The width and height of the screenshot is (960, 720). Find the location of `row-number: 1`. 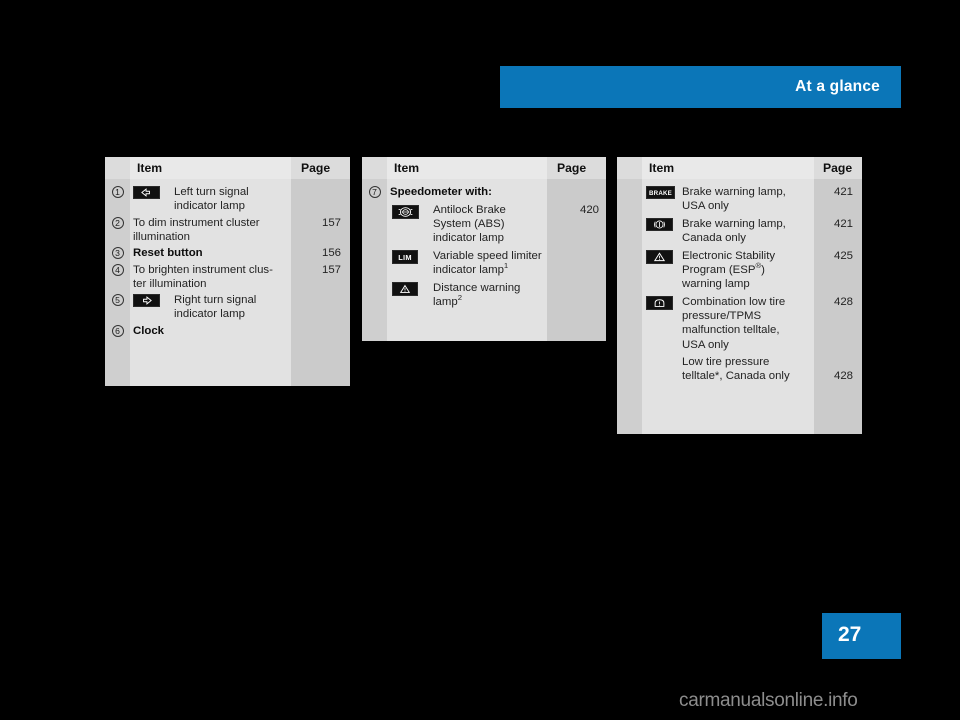

row-number: 1 is located at coordinates (117, 191).